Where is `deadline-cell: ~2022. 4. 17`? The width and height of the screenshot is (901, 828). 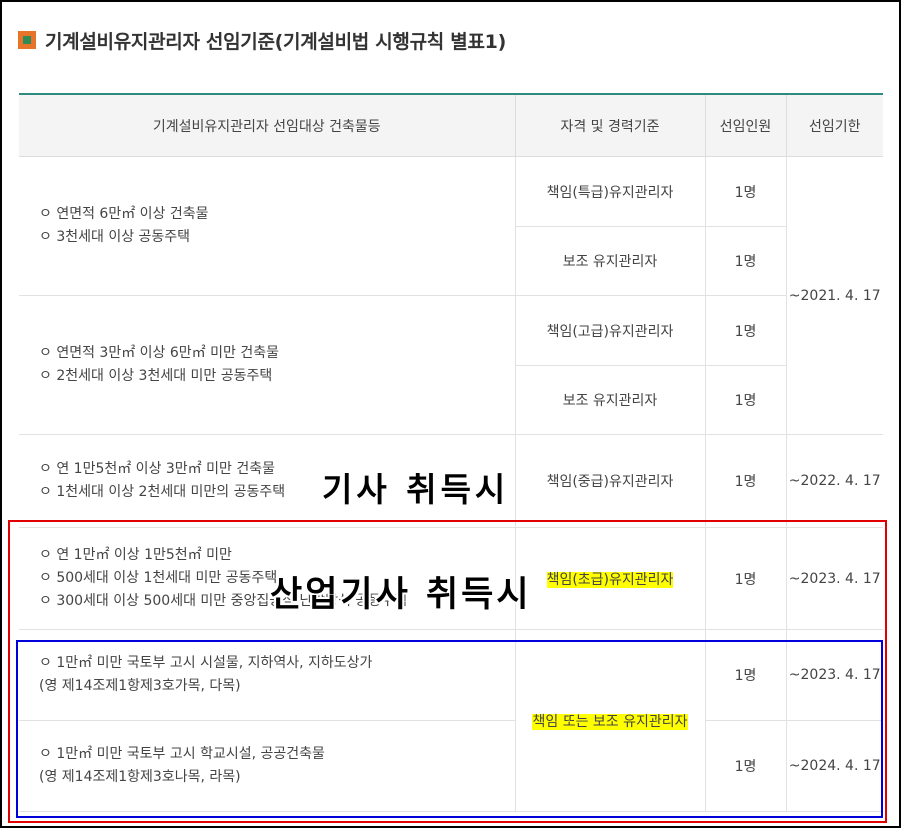 deadline-cell: ~2022. 4. 17 is located at coordinates (834, 481).